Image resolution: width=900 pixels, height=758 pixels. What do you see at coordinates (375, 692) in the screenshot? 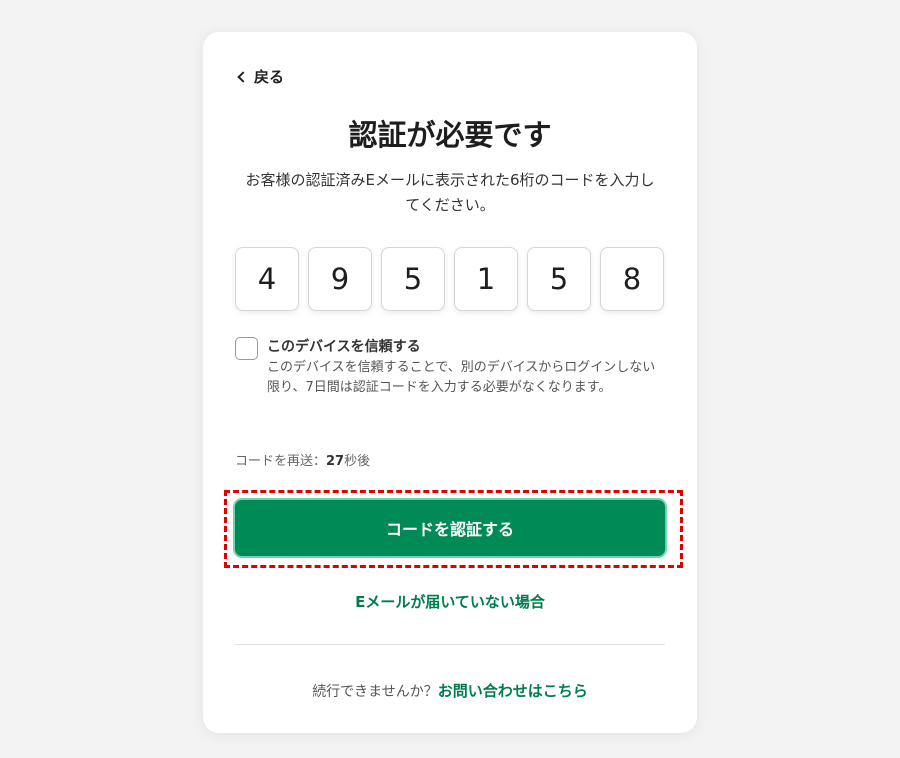
I see `footer-prompt: 続行できませんか？` at bounding box center [375, 692].